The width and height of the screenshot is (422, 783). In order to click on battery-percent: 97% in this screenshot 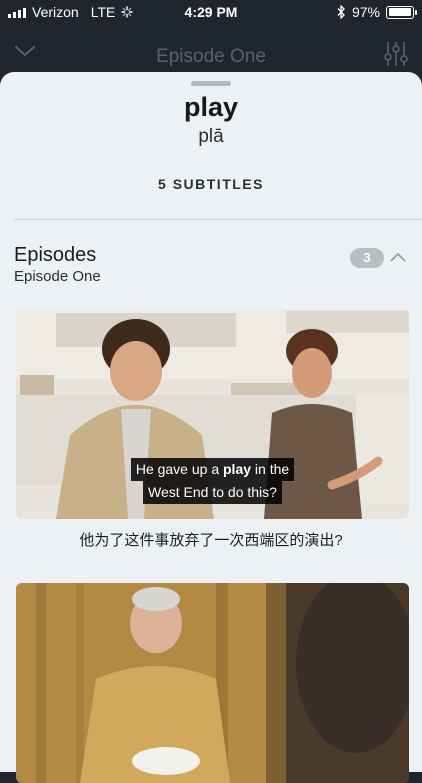, I will do `click(365, 12)`.